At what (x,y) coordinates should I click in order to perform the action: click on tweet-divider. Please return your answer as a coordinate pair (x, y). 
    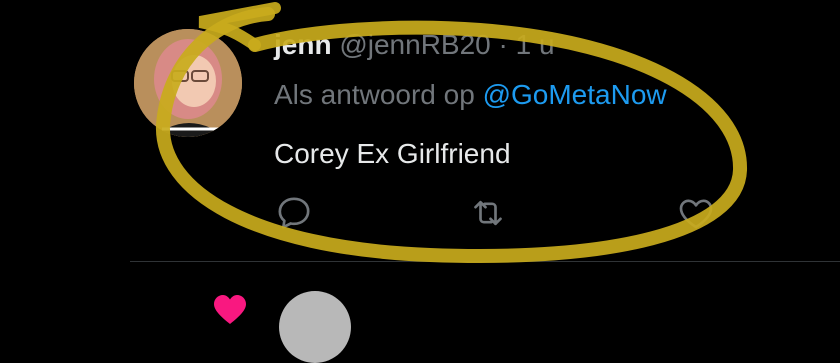
    Looking at the image, I should click on (485, 261).